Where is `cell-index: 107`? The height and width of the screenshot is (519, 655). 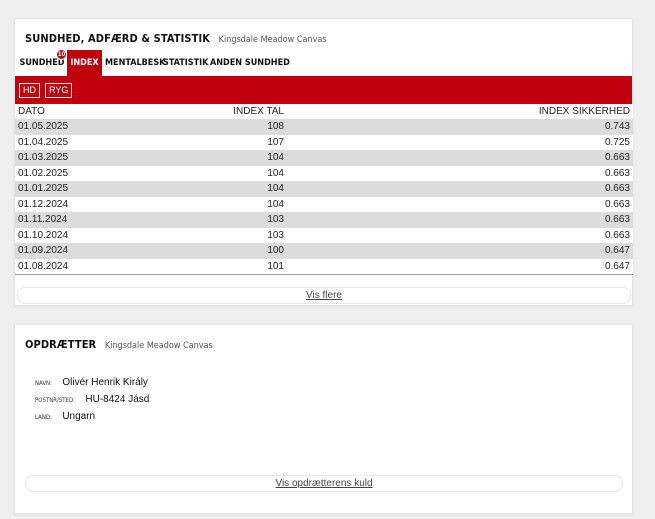
cell-index: 107 is located at coordinates (214, 142).